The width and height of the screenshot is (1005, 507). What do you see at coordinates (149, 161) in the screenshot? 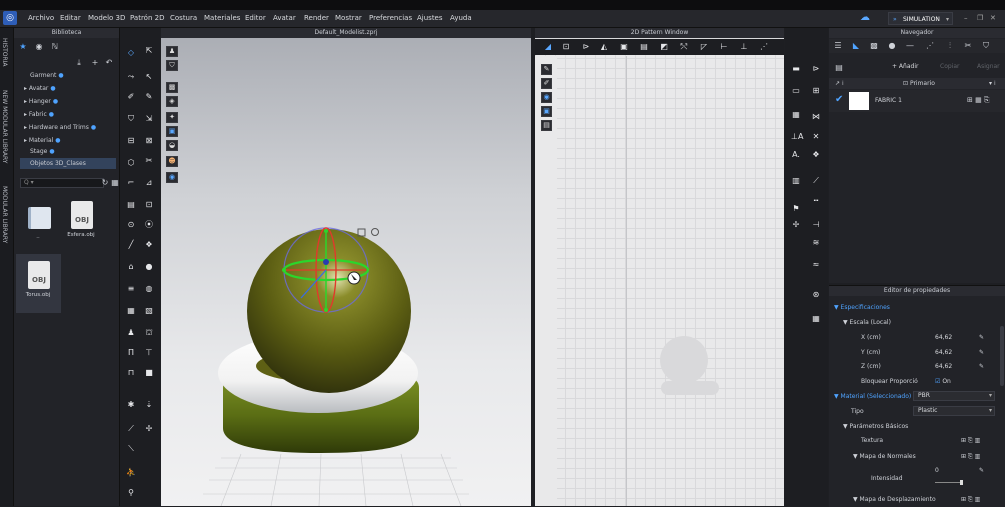
I see `cut-icon: ✂` at bounding box center [149, 161].